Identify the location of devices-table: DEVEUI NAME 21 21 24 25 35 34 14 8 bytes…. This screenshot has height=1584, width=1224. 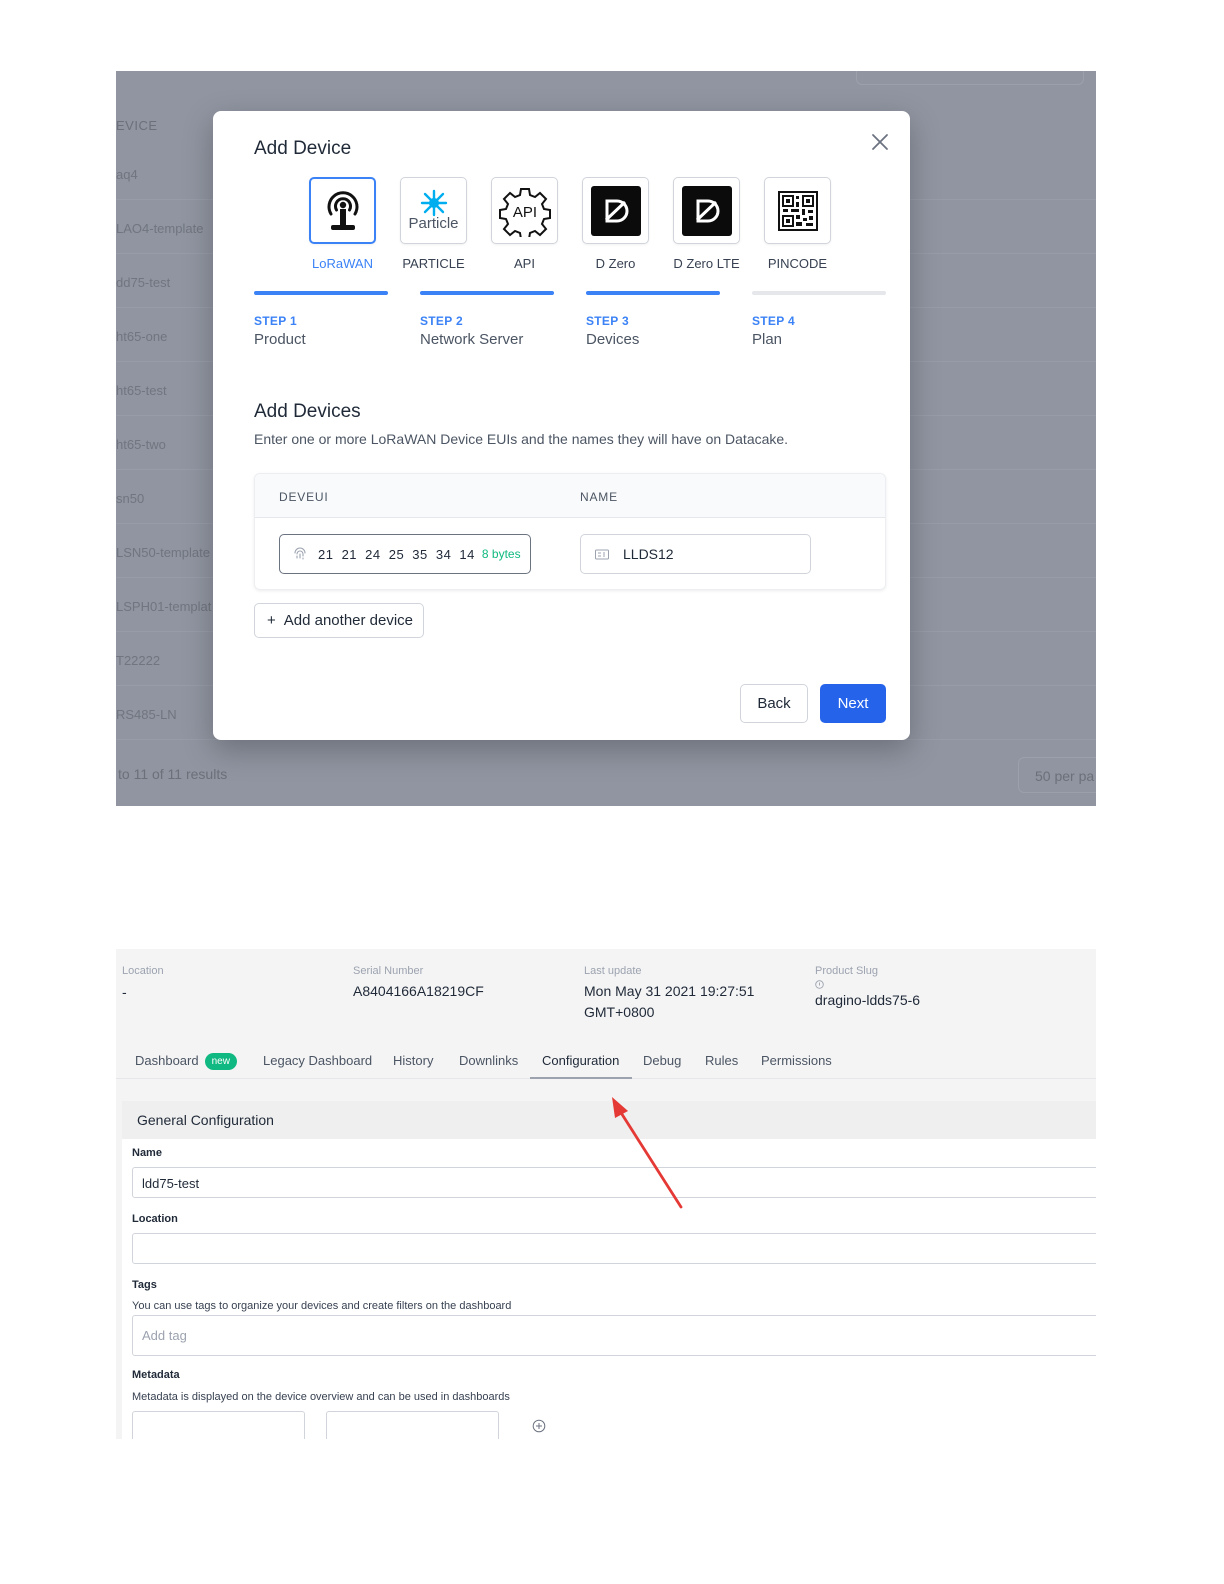
(570, 531).